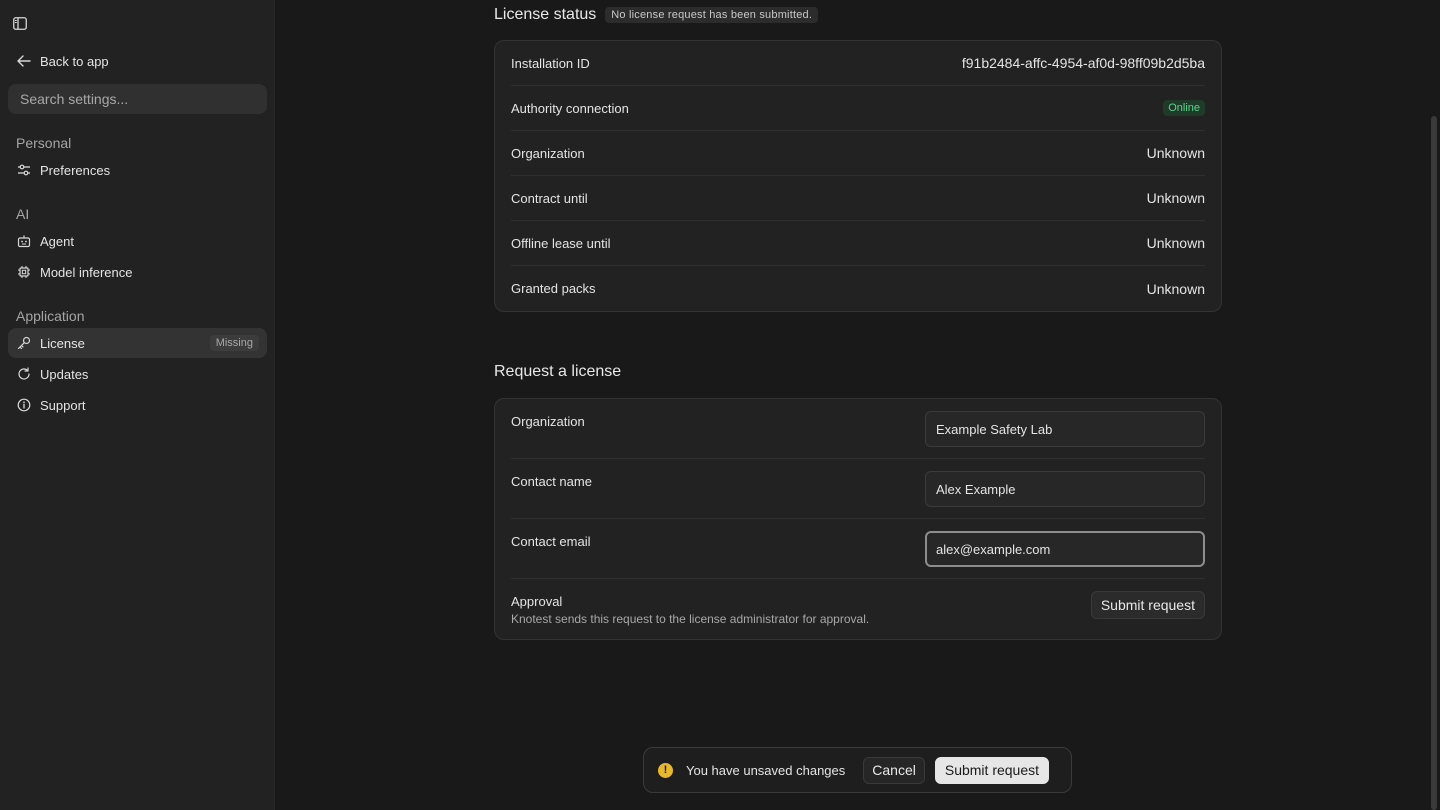  Describe the element at coordinates (44, 143) in the screenshot. I see `section-personal: Personal` at that location.